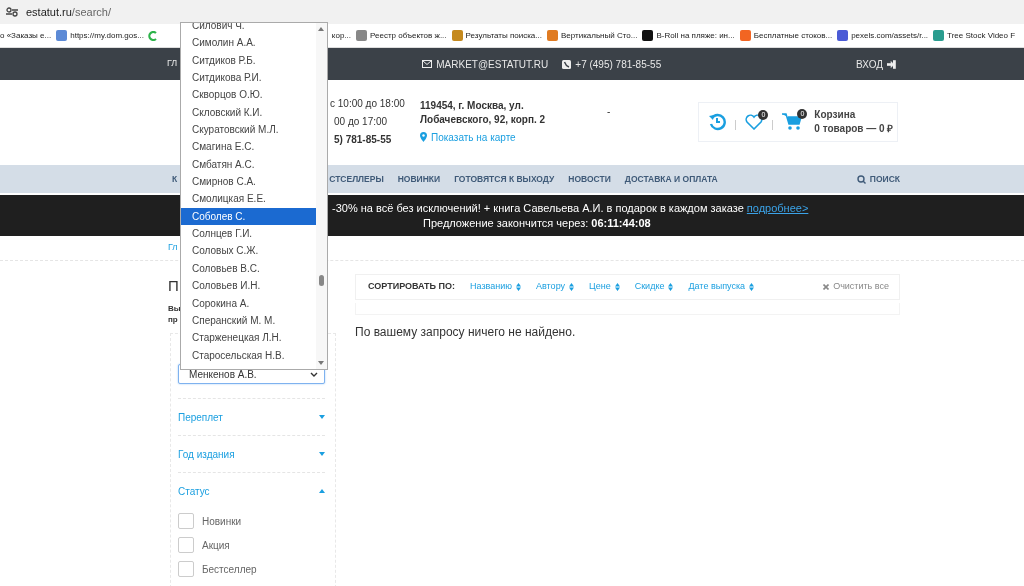 Image resolution: width=1024 pixels, height=586 pixels. Describe the element at coordinates (248, 130) in the screenshot. I see `dropdown-option: Скуратовский М.Л.` at that location.